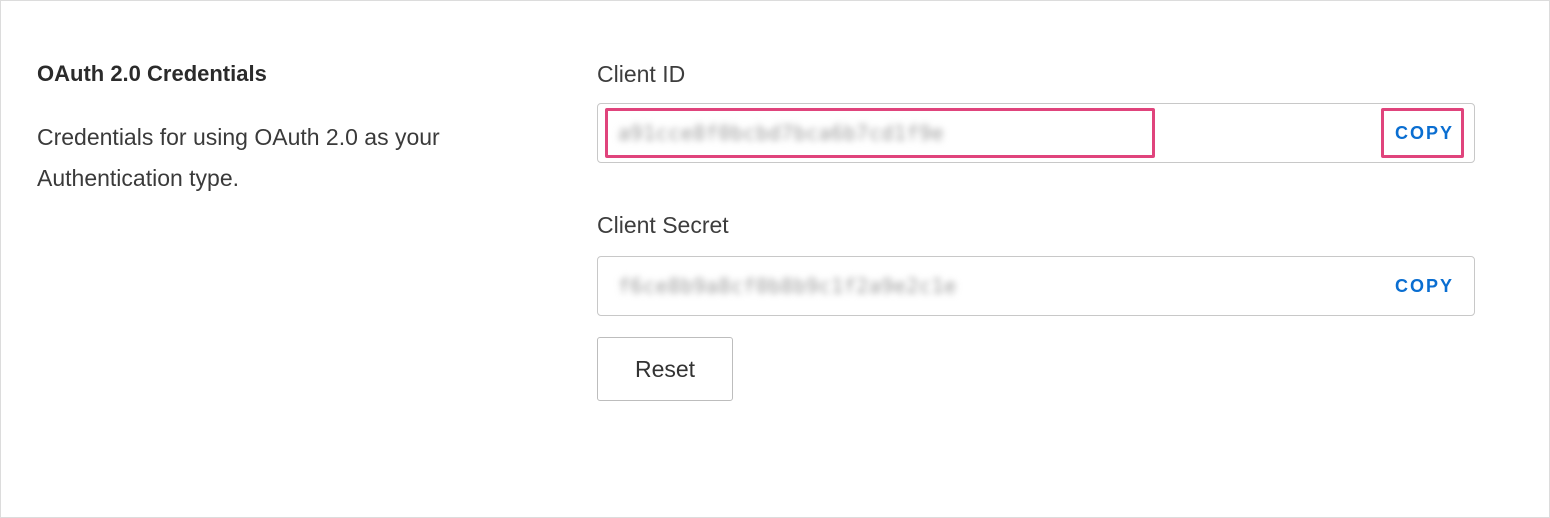 This screenshot has height=518, width=1550. Describe the element at coordinates (1424, 286) in the screenshot. I see `copy-client-secret-button: COPY` at that location.